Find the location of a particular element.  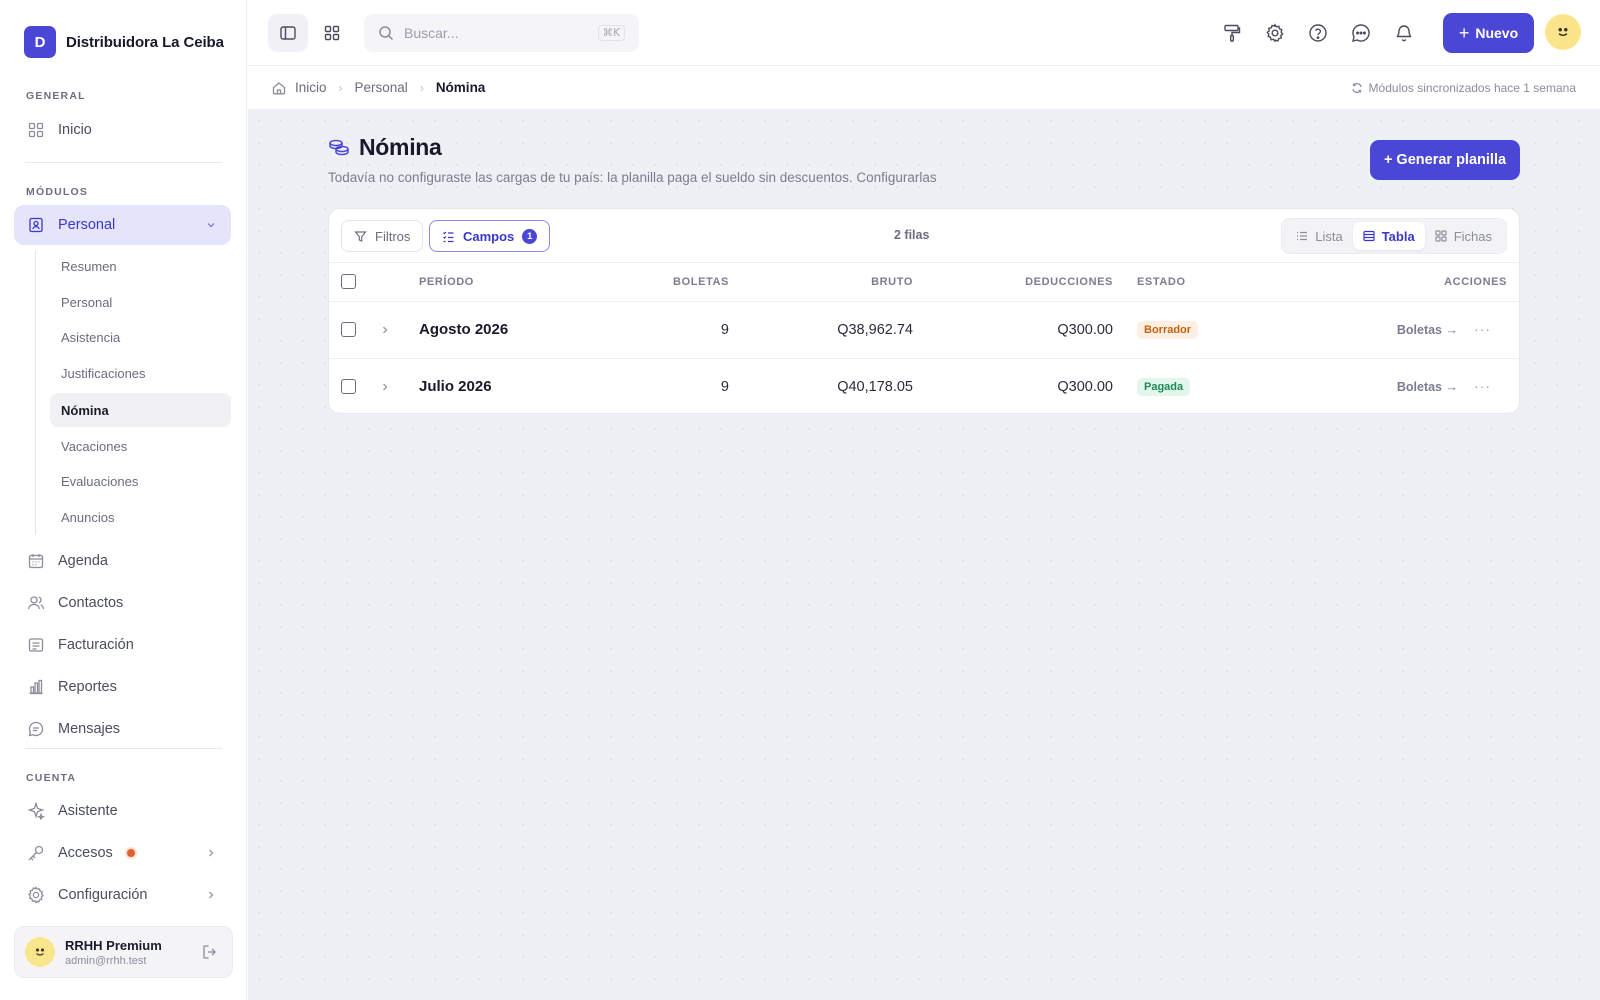

section-title-account: CUENTA is located at coordinates (51, 778).